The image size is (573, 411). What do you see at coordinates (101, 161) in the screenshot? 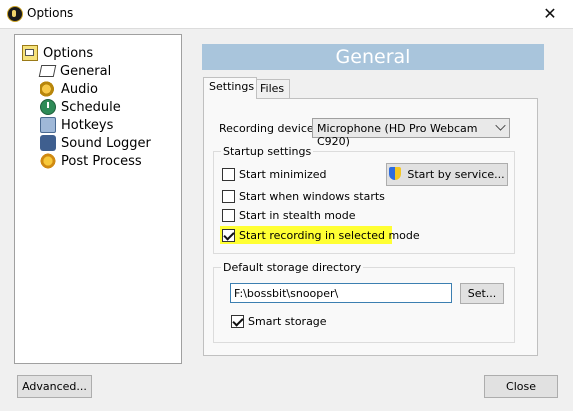
I see `tree-item-label: Post Process` at bounding box center [101, 161].